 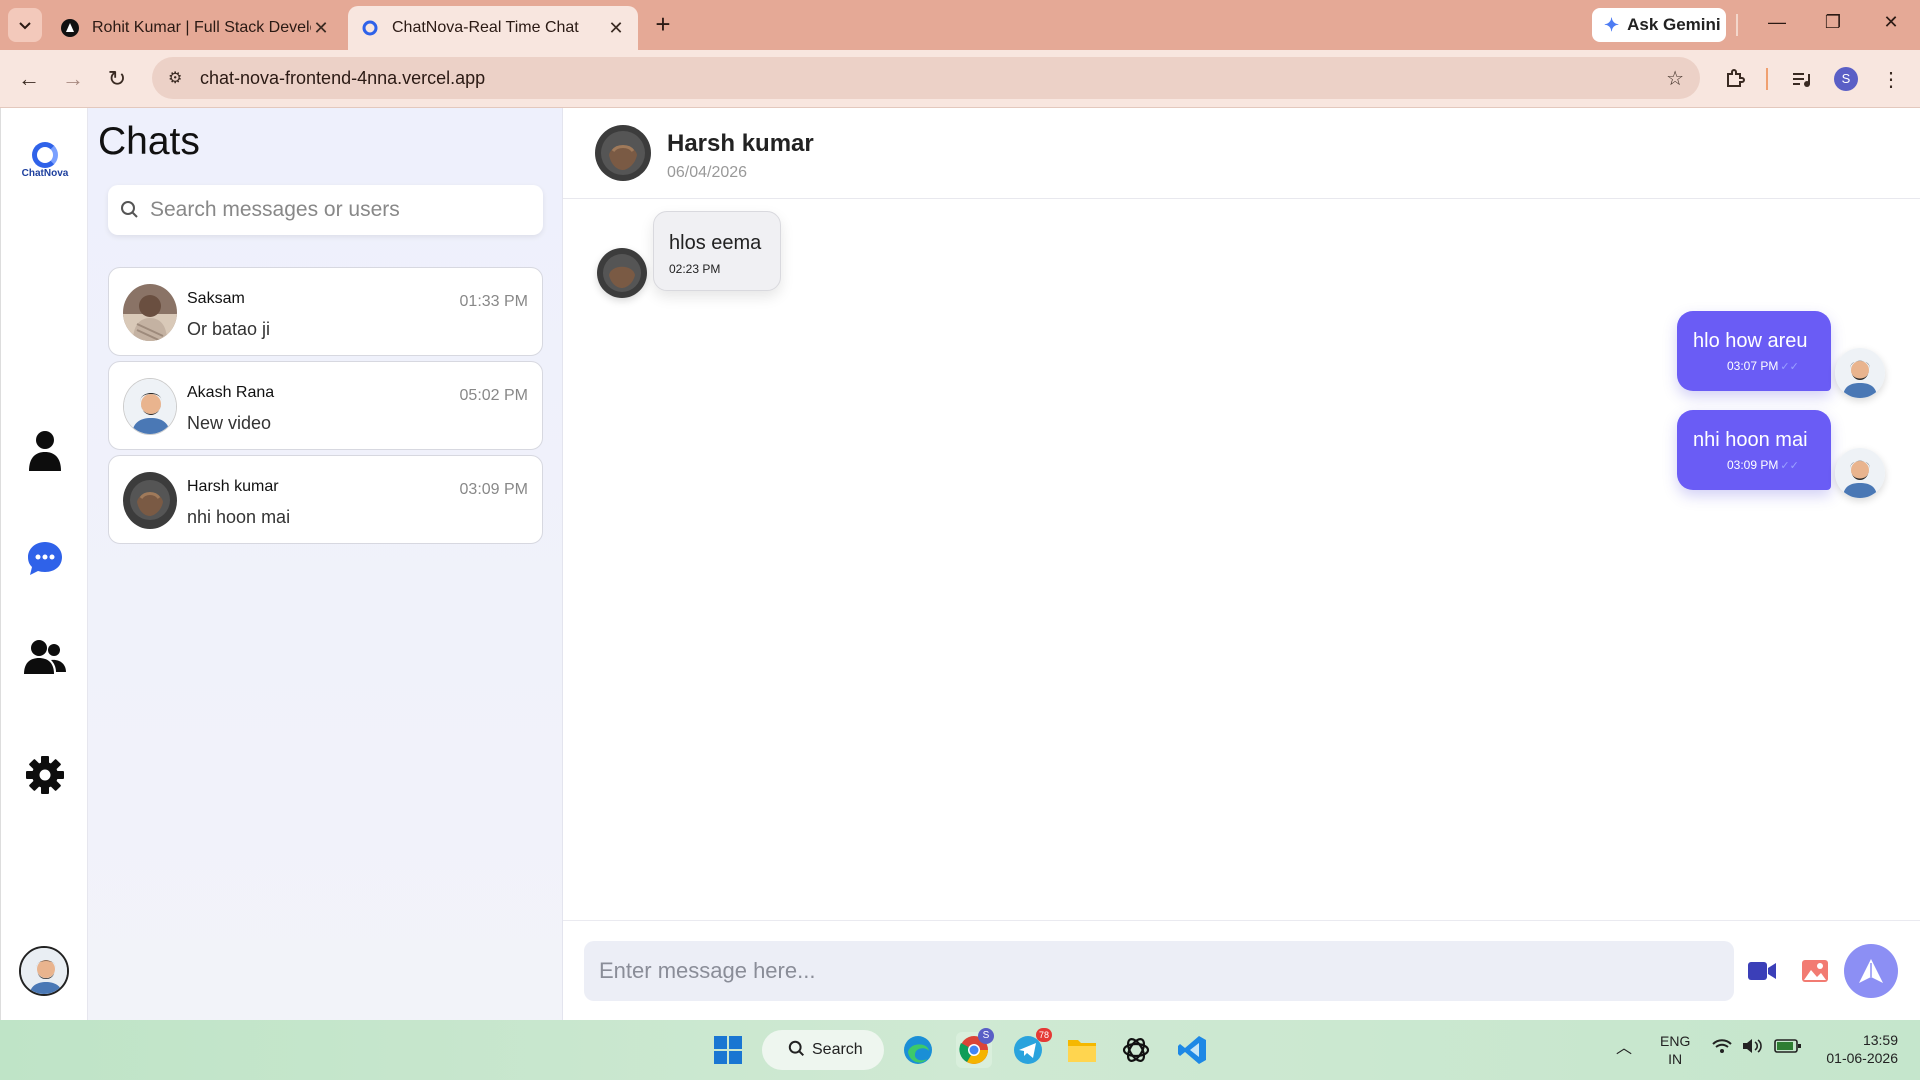 I want to click on gemini-sparkle-icon: ✦, so click(x=1612, y=24).